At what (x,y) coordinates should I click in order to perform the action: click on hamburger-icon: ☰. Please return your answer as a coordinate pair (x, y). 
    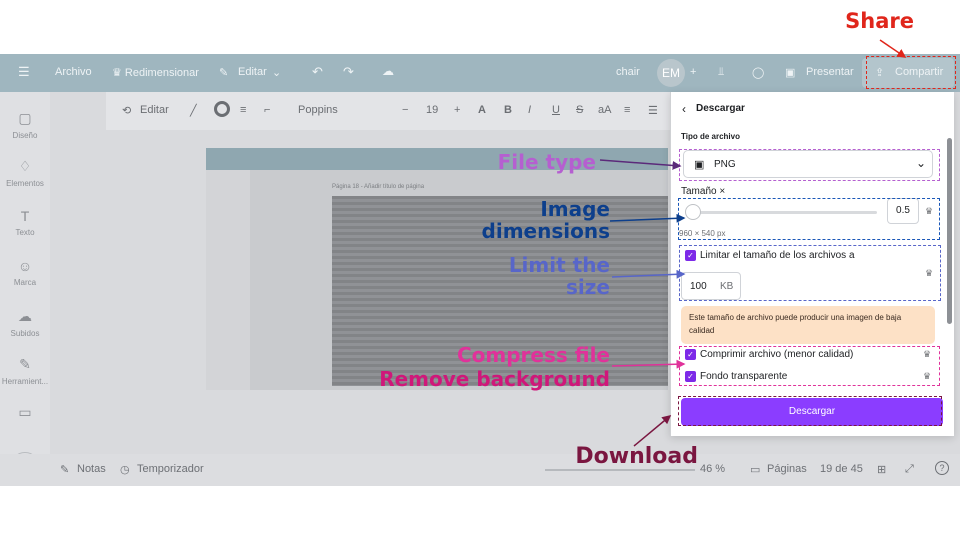
    Looking at the image, I should click on (24, 72).